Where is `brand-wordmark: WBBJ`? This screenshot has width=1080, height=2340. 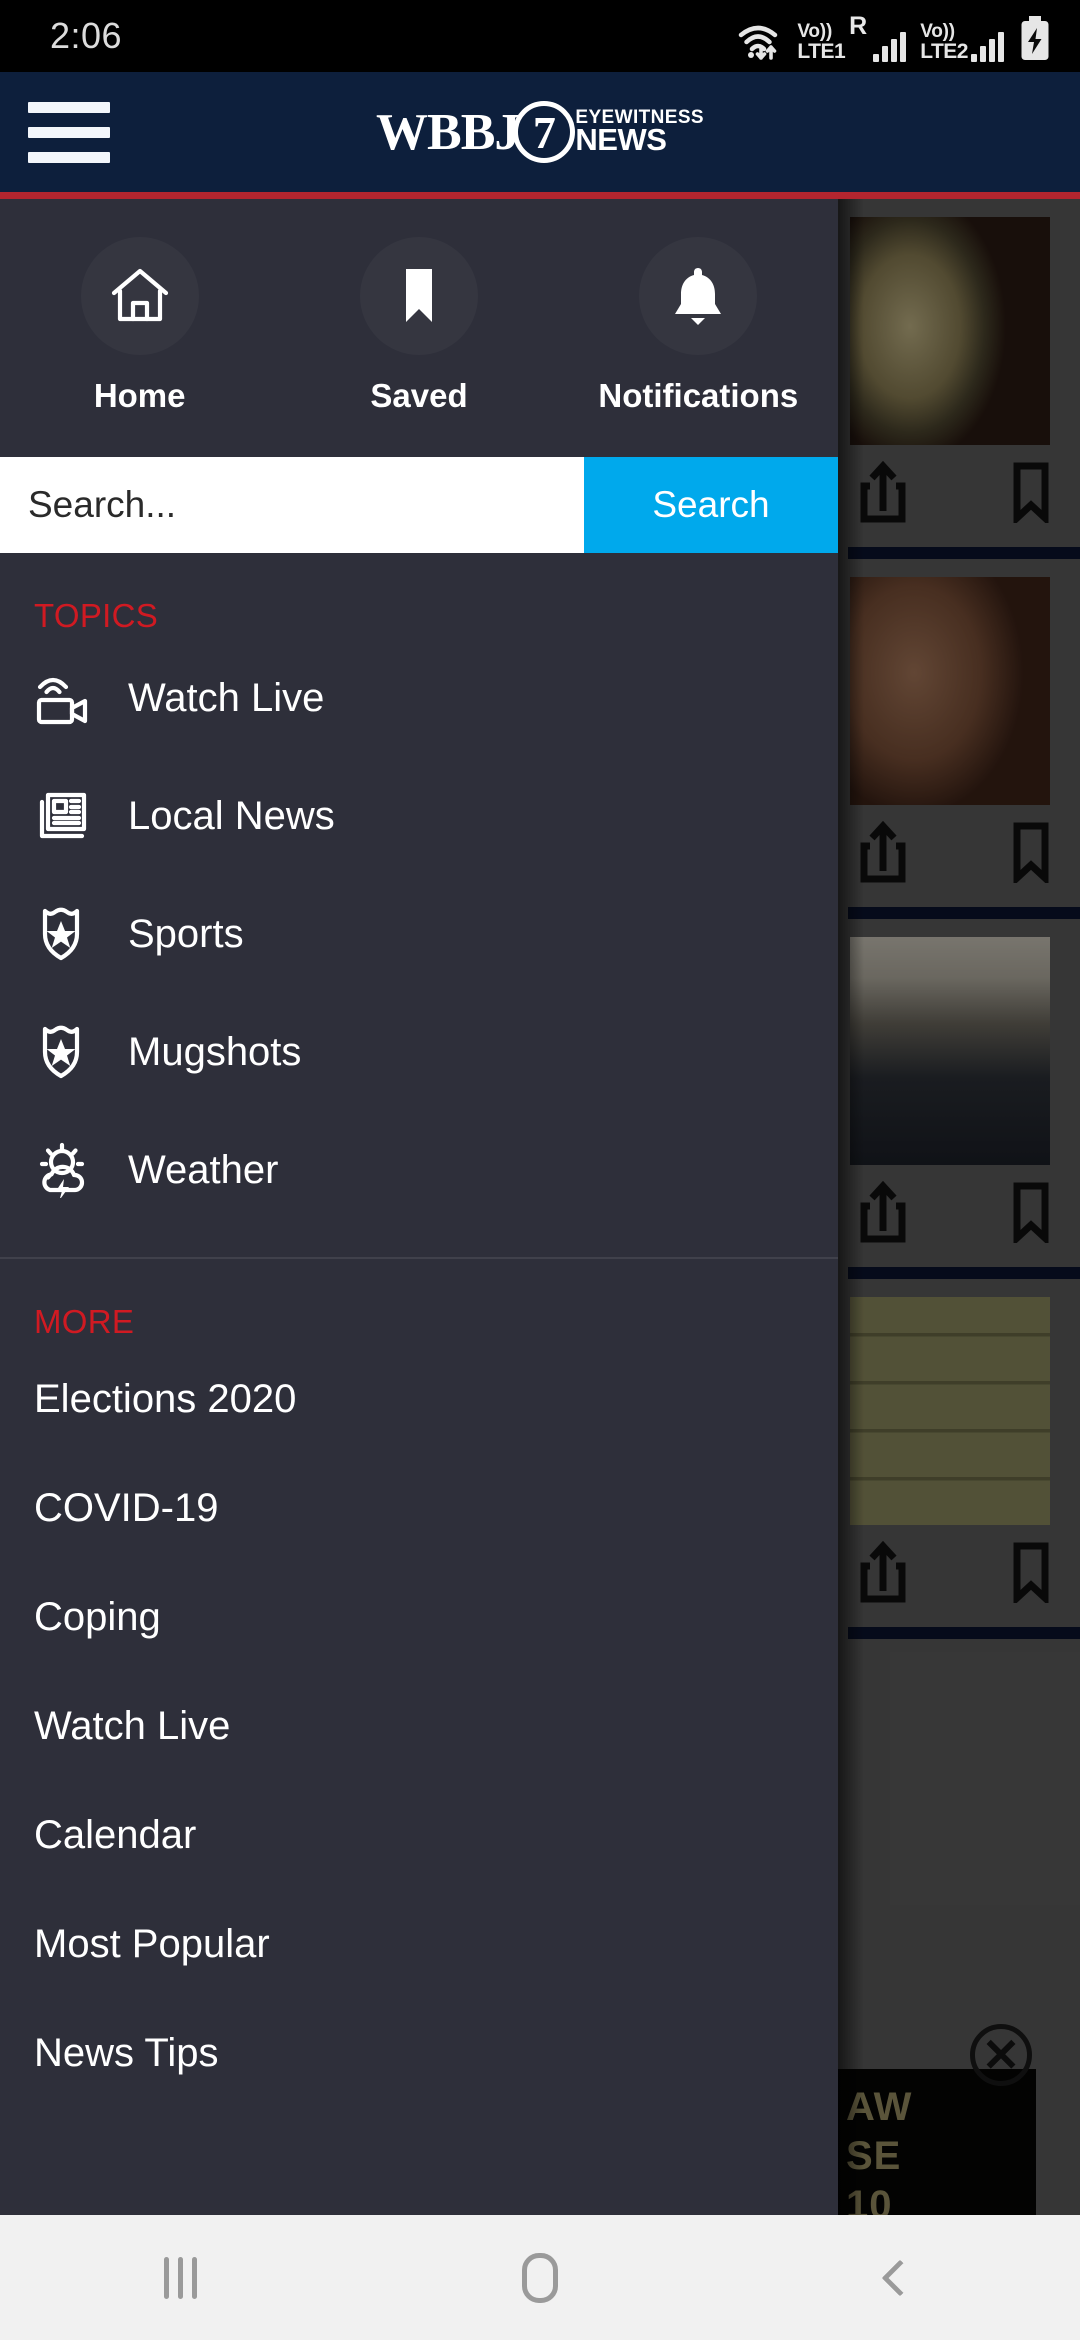 brand-wordmark: WBBJ is located at coordinates (448, 132).